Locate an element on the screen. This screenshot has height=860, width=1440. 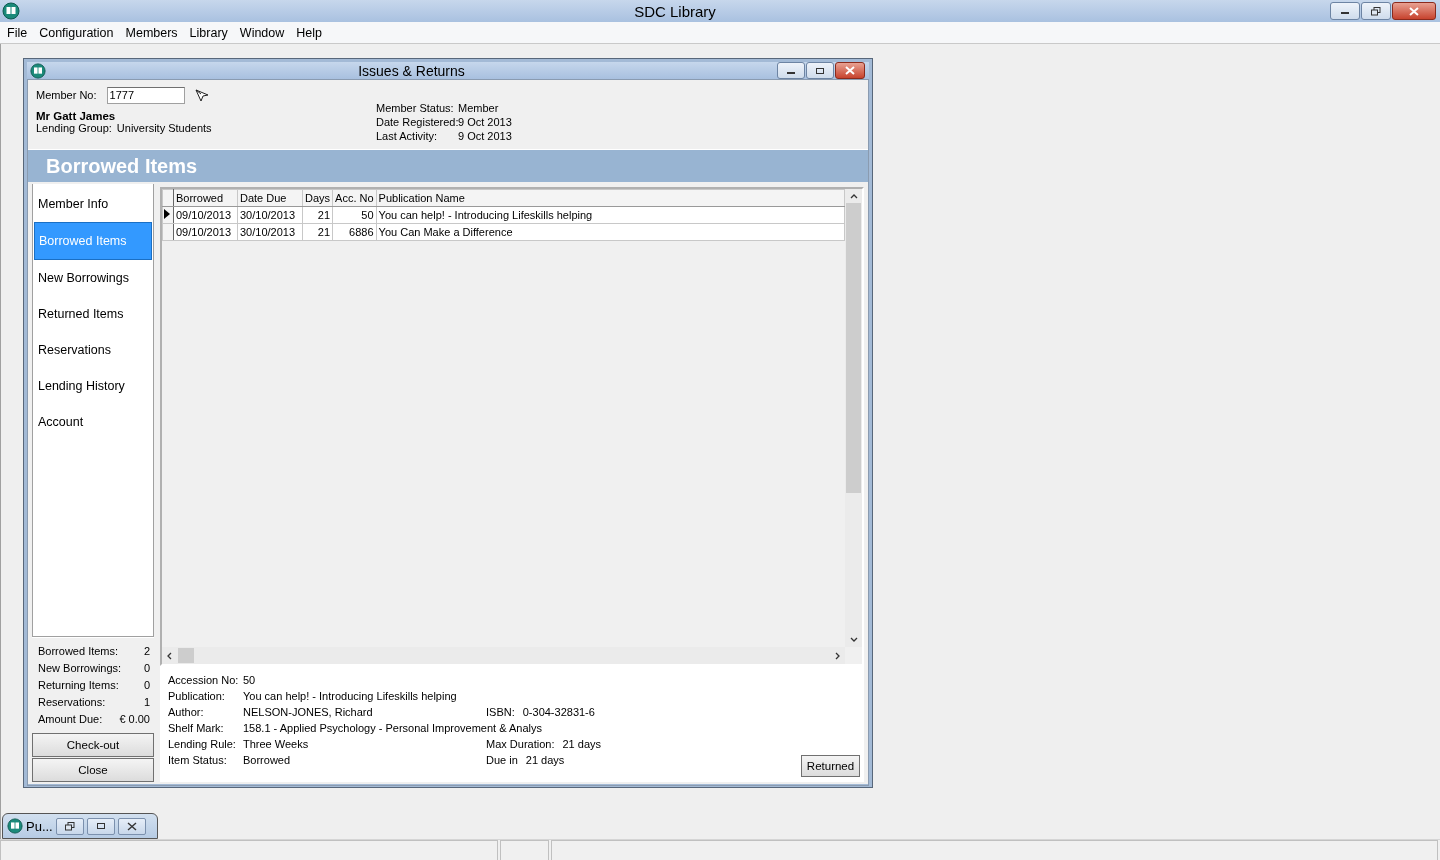
column-header: Borrowed is located at coordinates (205, 198).